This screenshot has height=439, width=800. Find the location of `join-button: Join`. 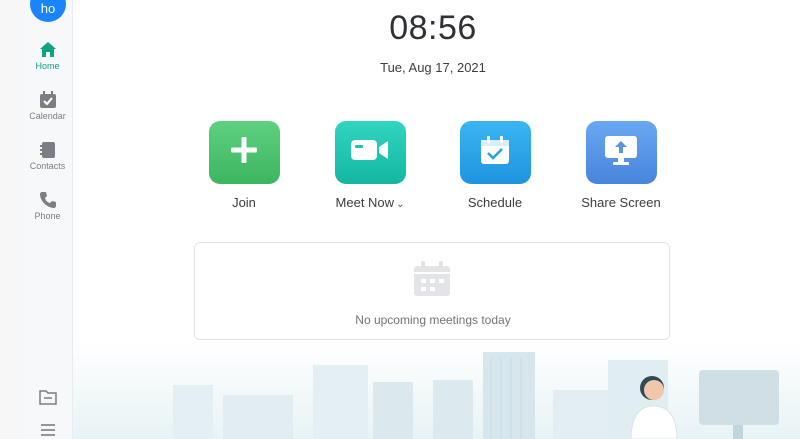

join-button: Join is located at coordinates (244, 165).